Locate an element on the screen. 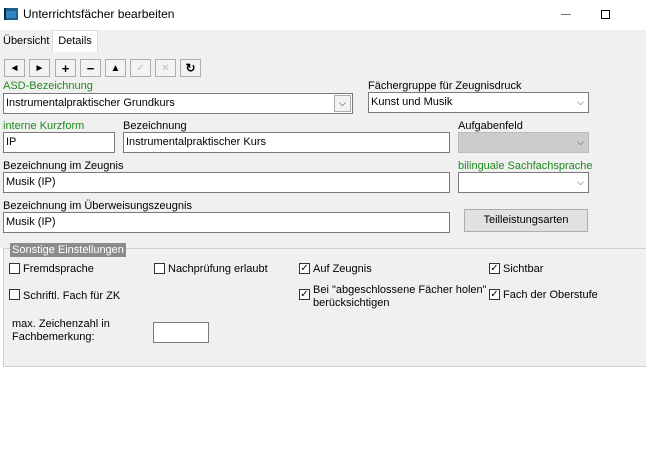  oberstufe-label: Fach der Oberstufe is located at coordinates (550, 295).